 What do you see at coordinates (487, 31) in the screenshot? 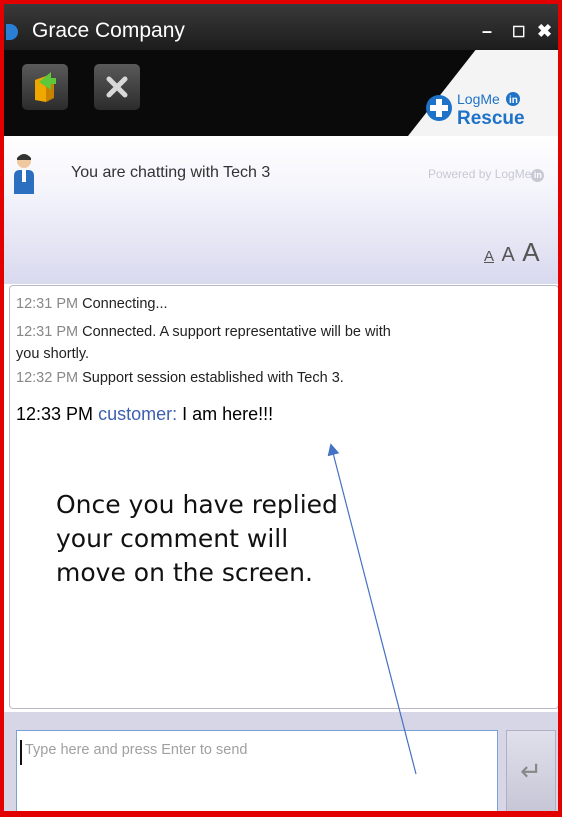
I see `minimize-button: –` at bounding box center [487, 31].